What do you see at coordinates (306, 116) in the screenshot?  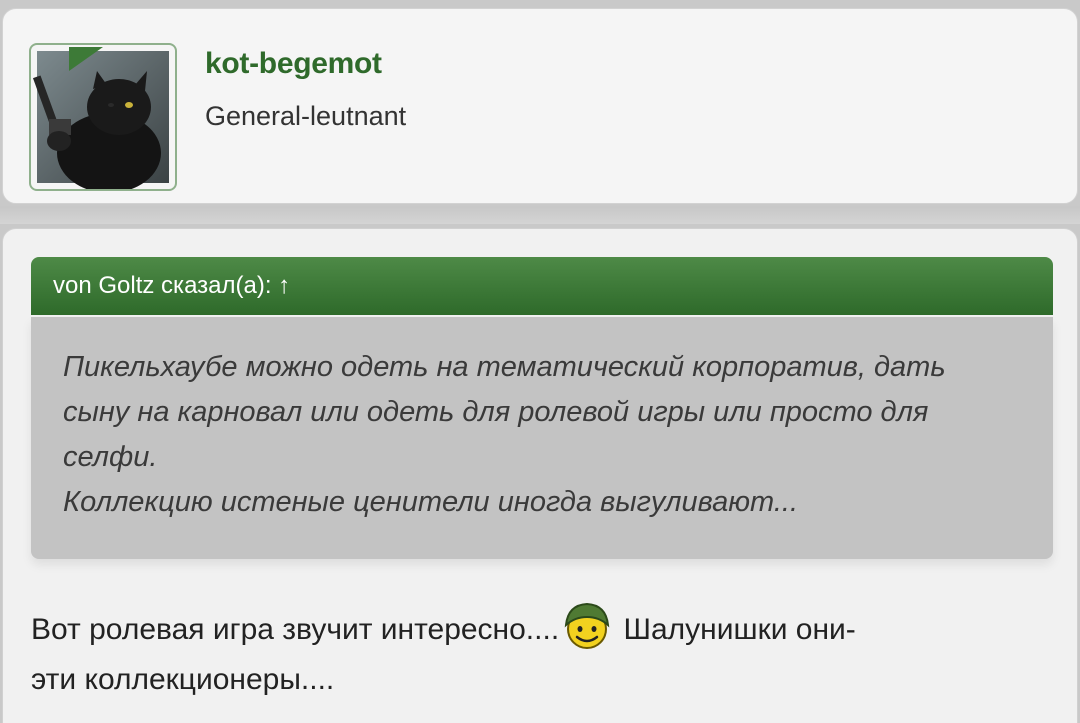 I see `user-rank: General-leutnant` at bounding box center [306, 116].